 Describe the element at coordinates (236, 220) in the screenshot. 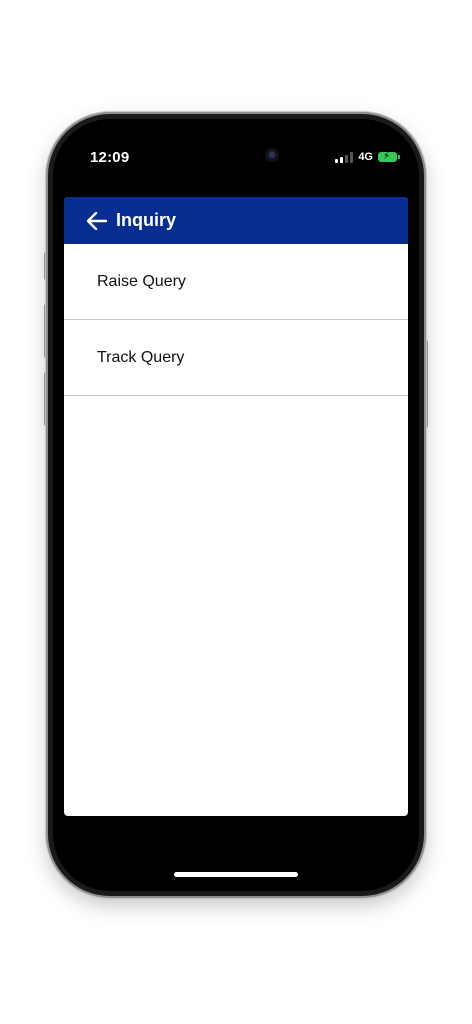

I see `app-bar: Inquiry` at that location.